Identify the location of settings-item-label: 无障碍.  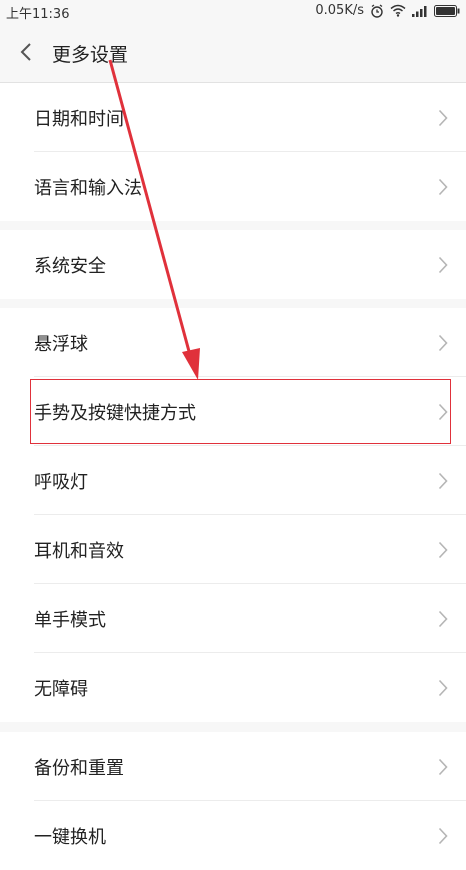
(61, 689).